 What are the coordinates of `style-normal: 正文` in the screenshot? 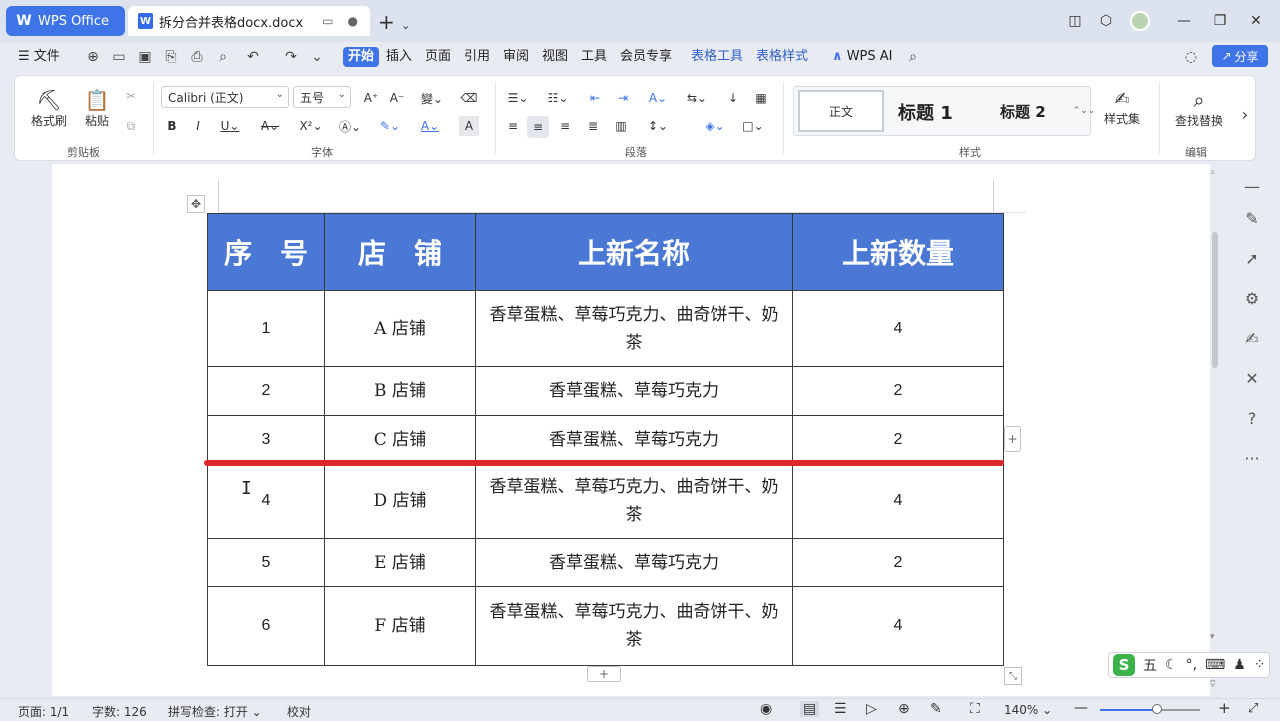 It's located at (841, 111).